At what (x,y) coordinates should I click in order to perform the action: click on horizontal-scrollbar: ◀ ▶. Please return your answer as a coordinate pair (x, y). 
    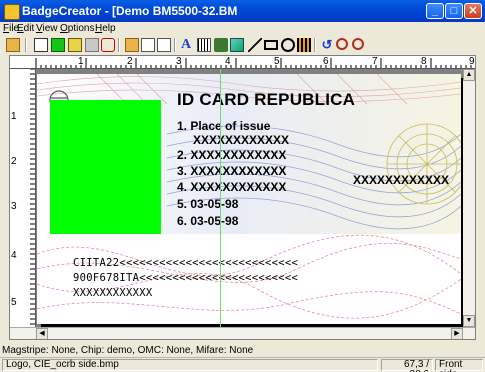
    Looking at the image, I should click on (242, 333).